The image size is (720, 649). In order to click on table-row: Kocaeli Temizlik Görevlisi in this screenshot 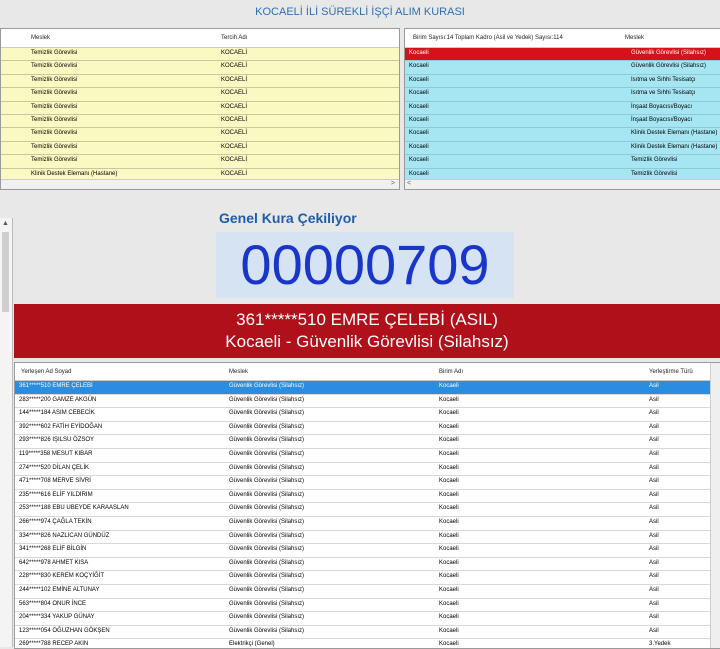, I will do `click(562, 162)`.